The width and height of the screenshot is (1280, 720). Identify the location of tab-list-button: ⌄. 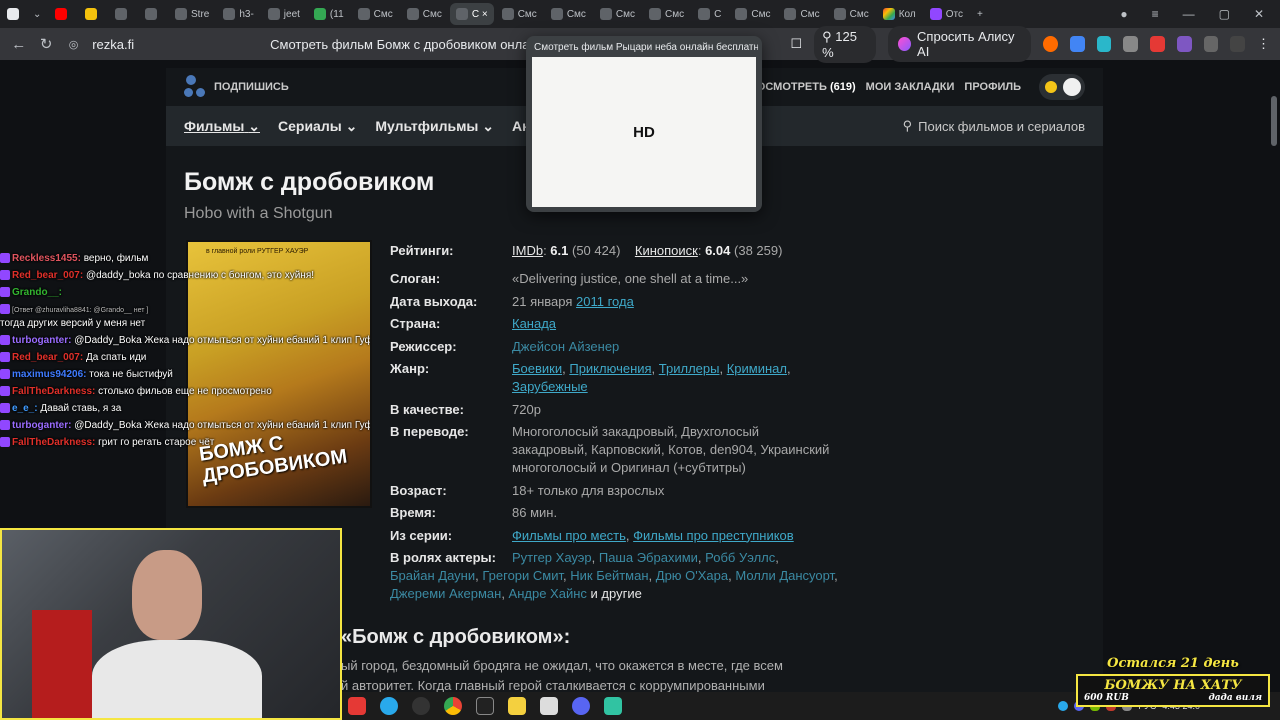
(37, 14).